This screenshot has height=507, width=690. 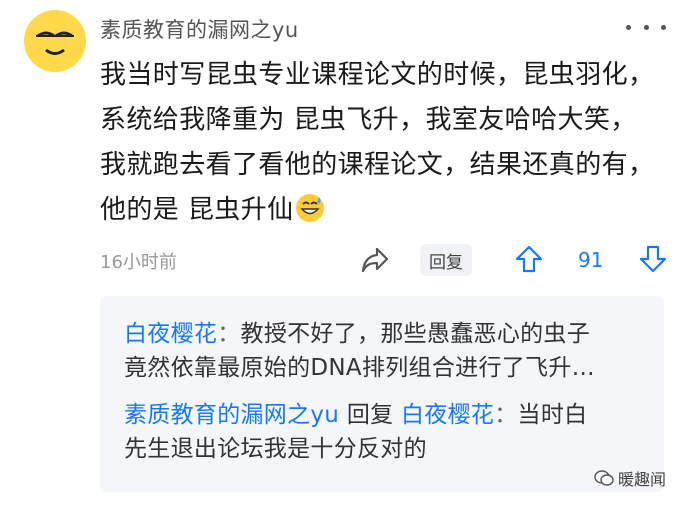 I want to click on reply-line: 白夜樱花：教授不好了，那些愚蠢恶心的虫子, so click(x=389, y=334).